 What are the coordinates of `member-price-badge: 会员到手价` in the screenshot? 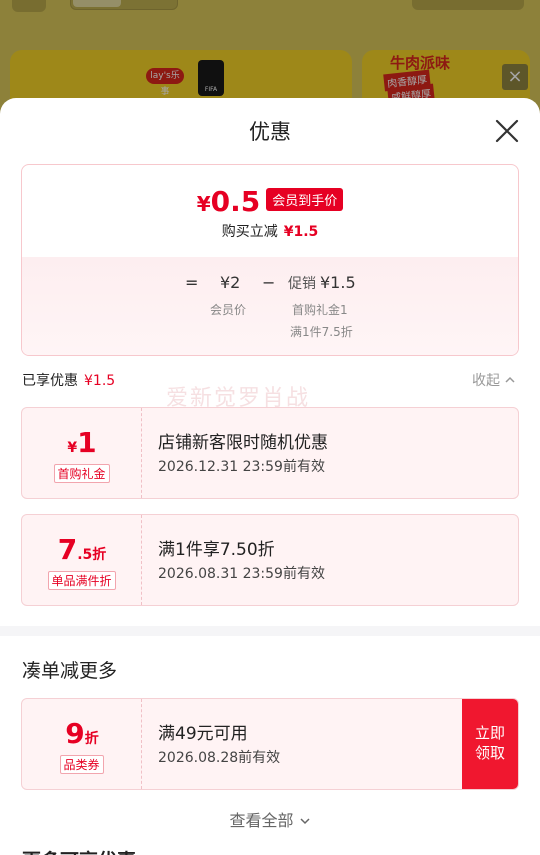 It's located at (305, 199).